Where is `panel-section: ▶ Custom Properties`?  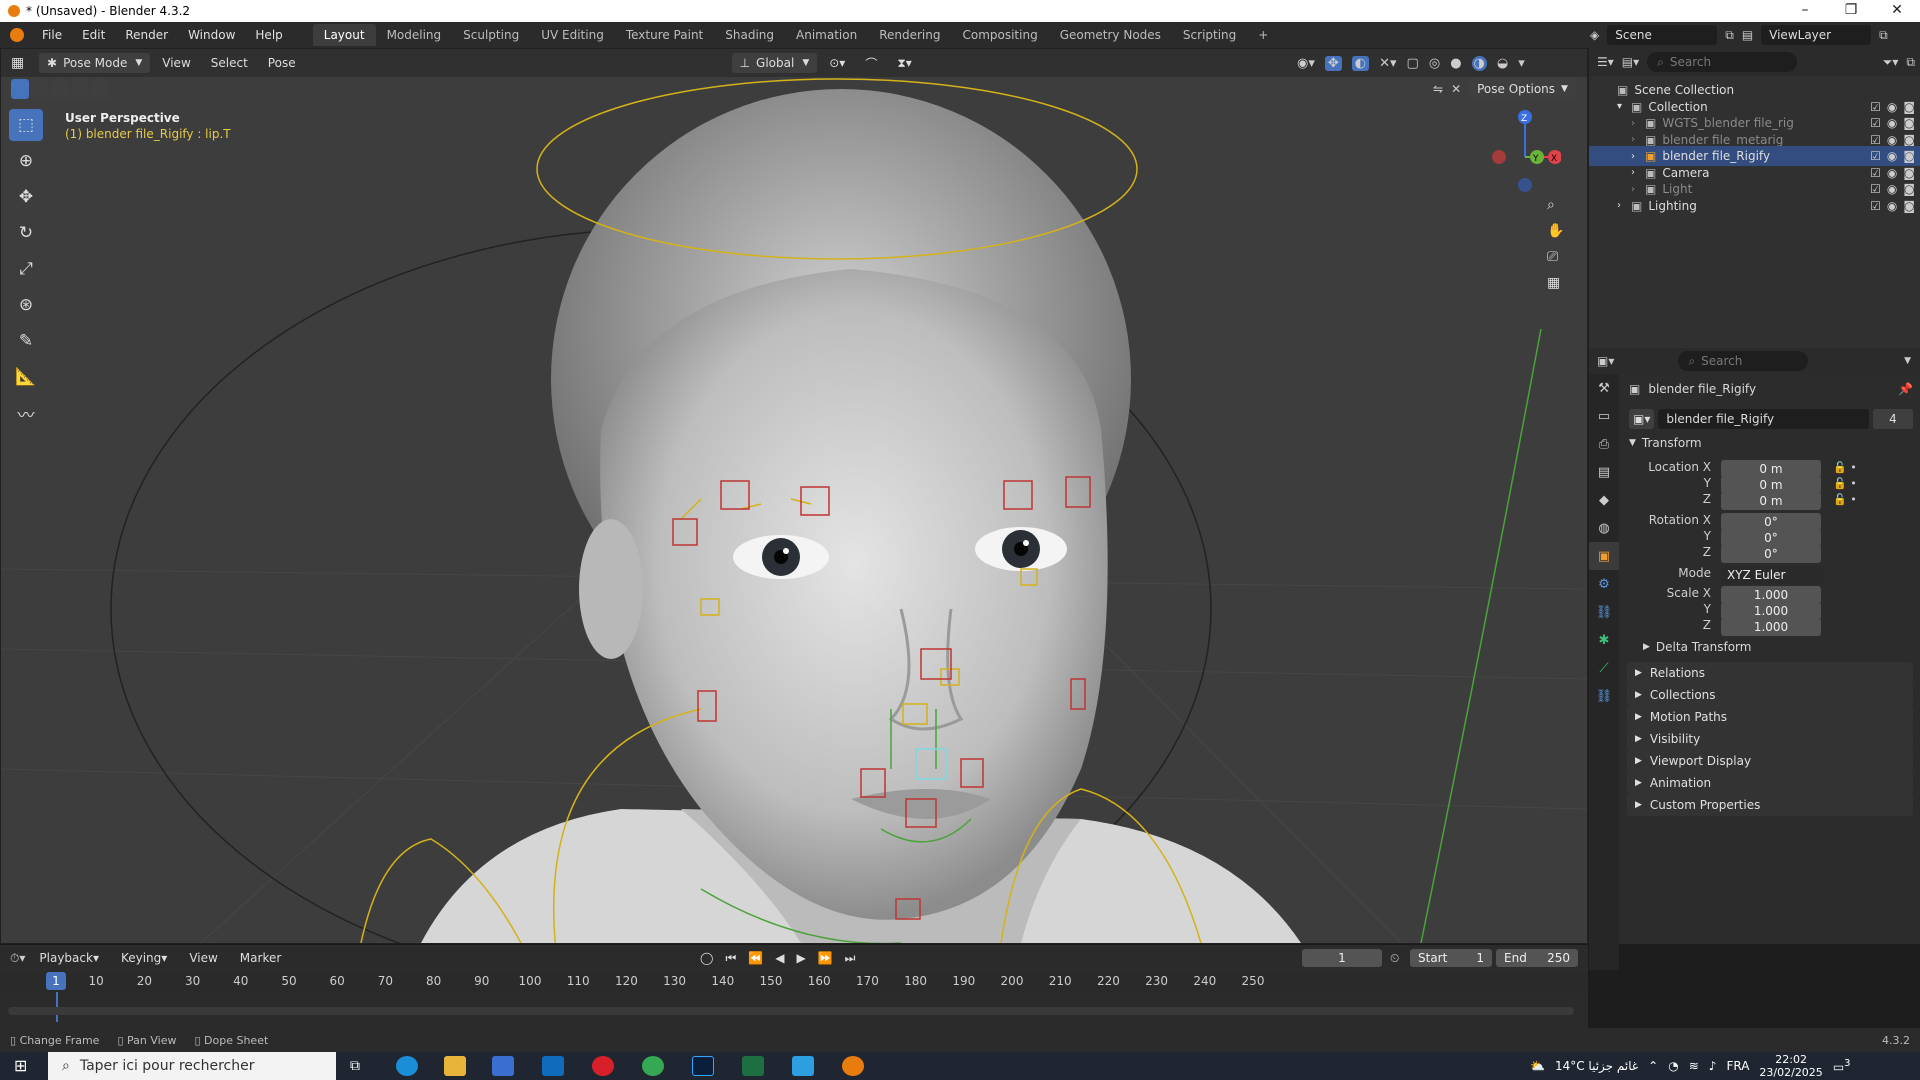 panel-section: ▶ Custom Properties is located at coordinates (1770, 805).